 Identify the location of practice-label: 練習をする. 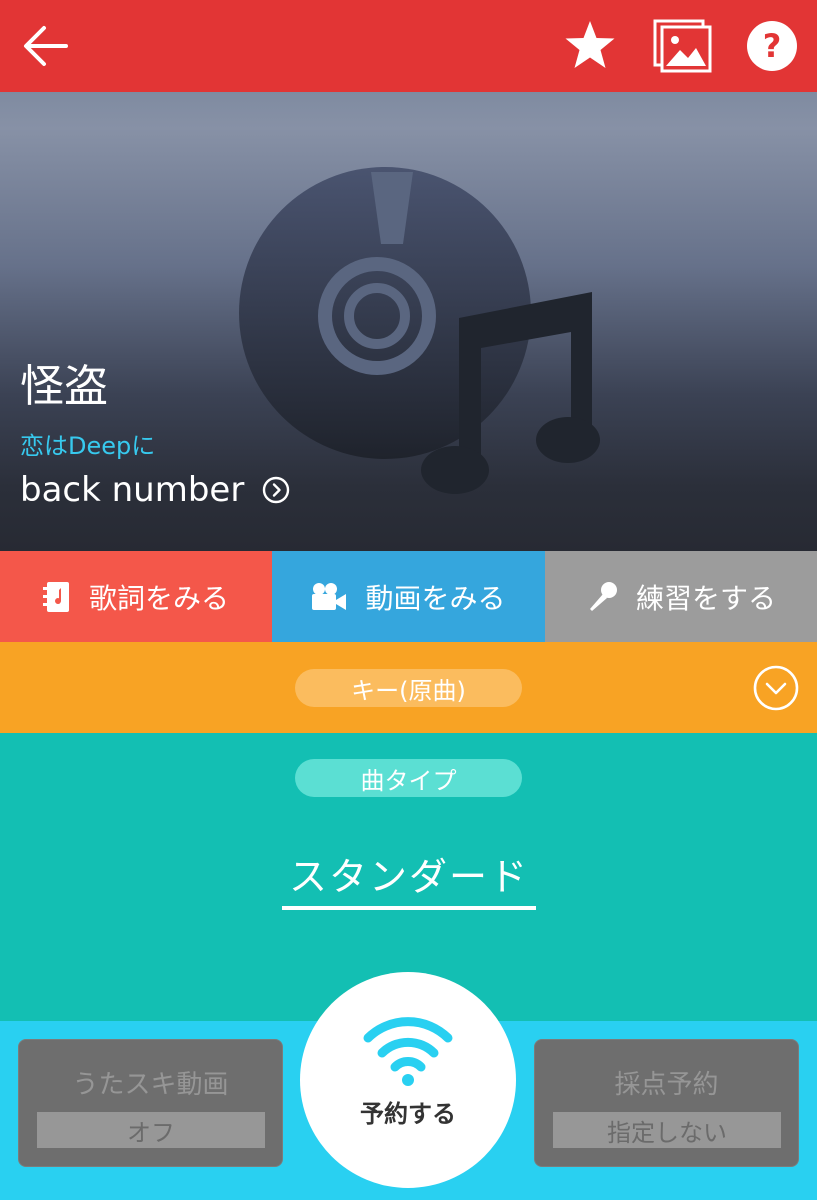
(705, 598).